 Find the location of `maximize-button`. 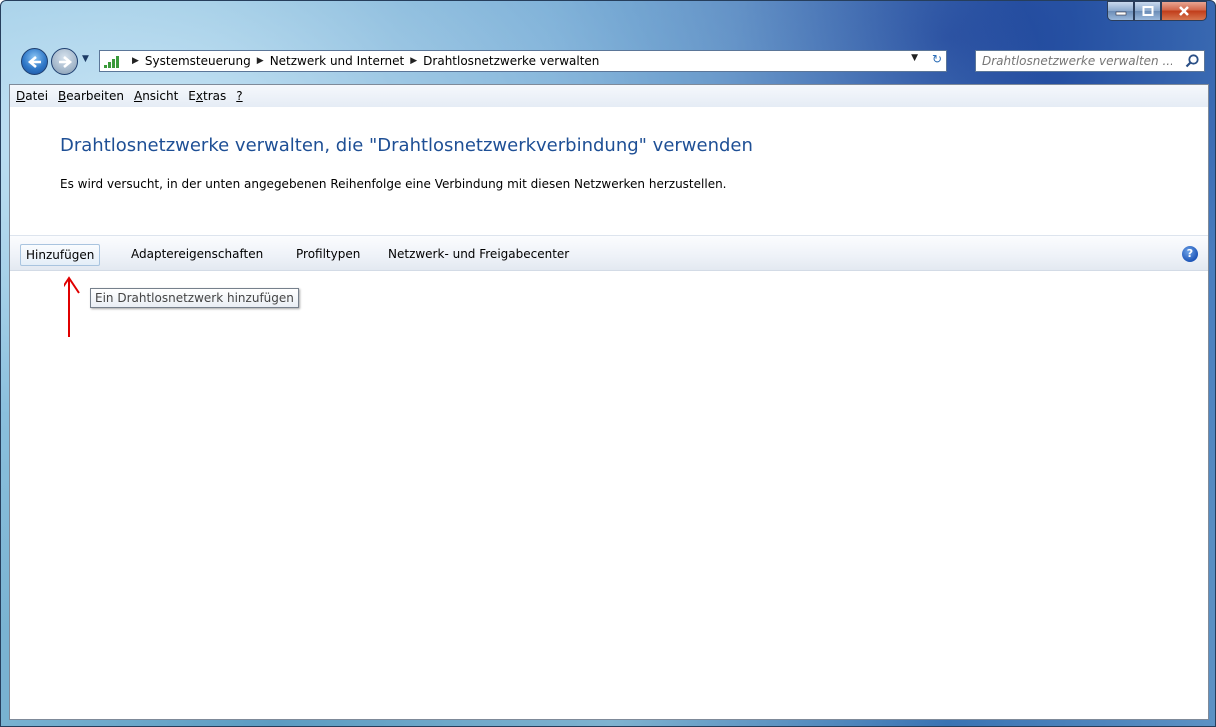

maximize-button is located at coordinates (1147, 11).